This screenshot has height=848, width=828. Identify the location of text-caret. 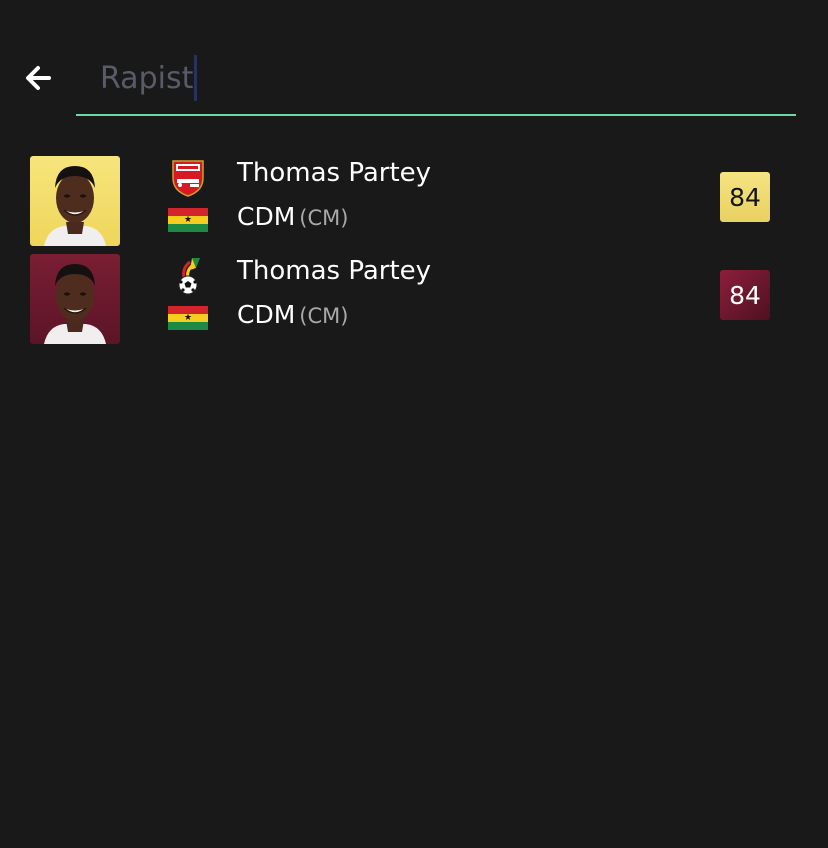
(196, 78).